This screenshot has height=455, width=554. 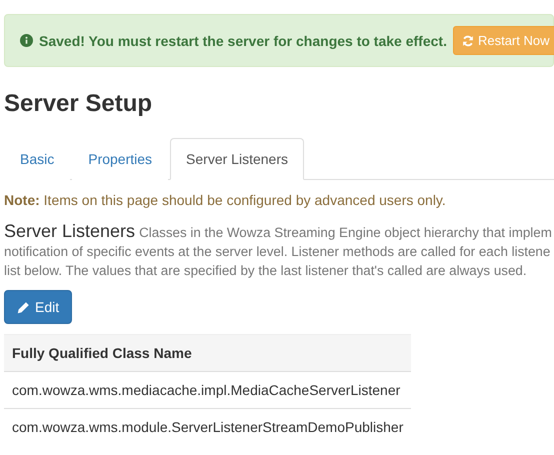 I want to click on table-cell: com.wowza.wms.mediacache.impl.MediaCacheServerListener, so click(x=208, y=390).